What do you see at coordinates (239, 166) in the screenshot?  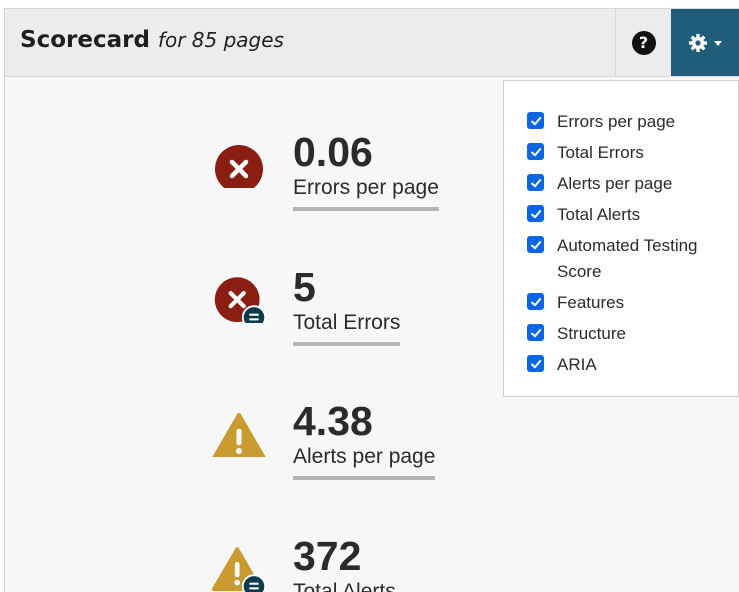 I see `error-icon` at bounding box center [239, 166].